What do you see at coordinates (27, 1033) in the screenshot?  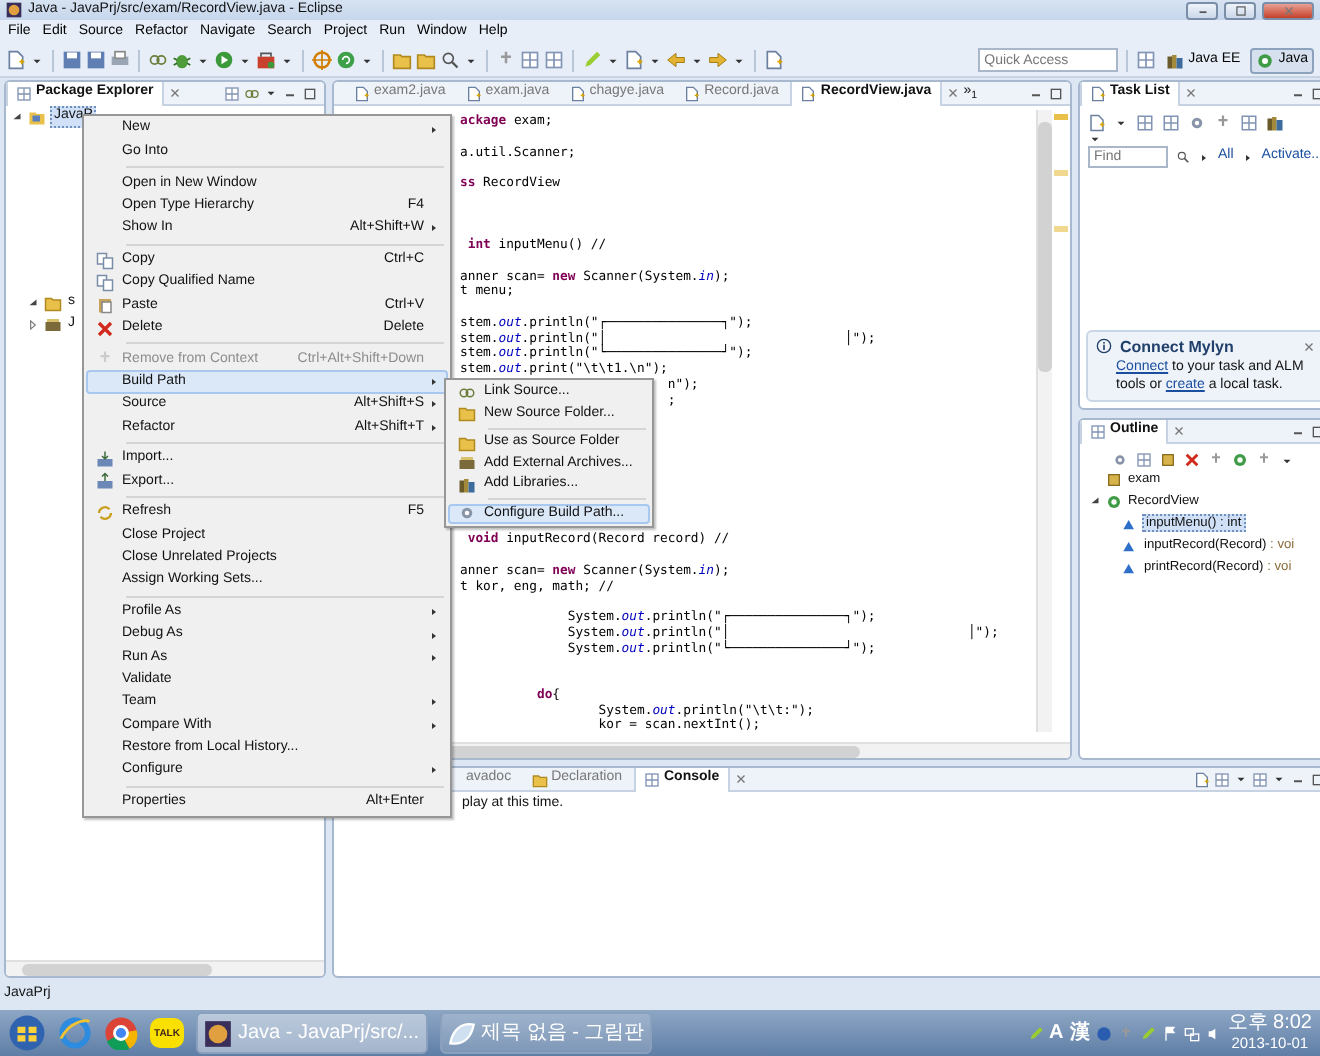 I see `start-button` at bounding box center [27, 1033].